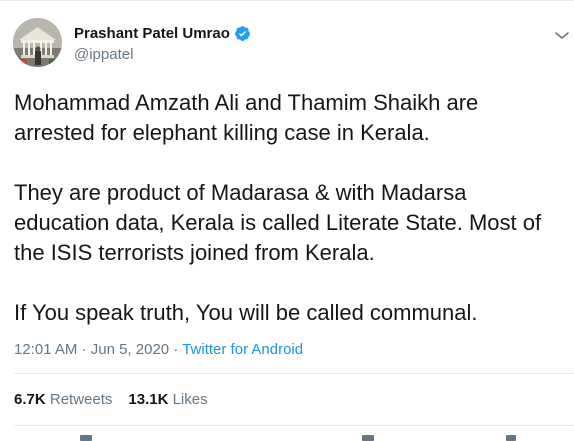 Image resolution: width=574 pixels, height=441 pixels. Describe the element at coordinates (130, 349) in the screenshot. I see `tweet-date: Jun 5, 2020` at that location.